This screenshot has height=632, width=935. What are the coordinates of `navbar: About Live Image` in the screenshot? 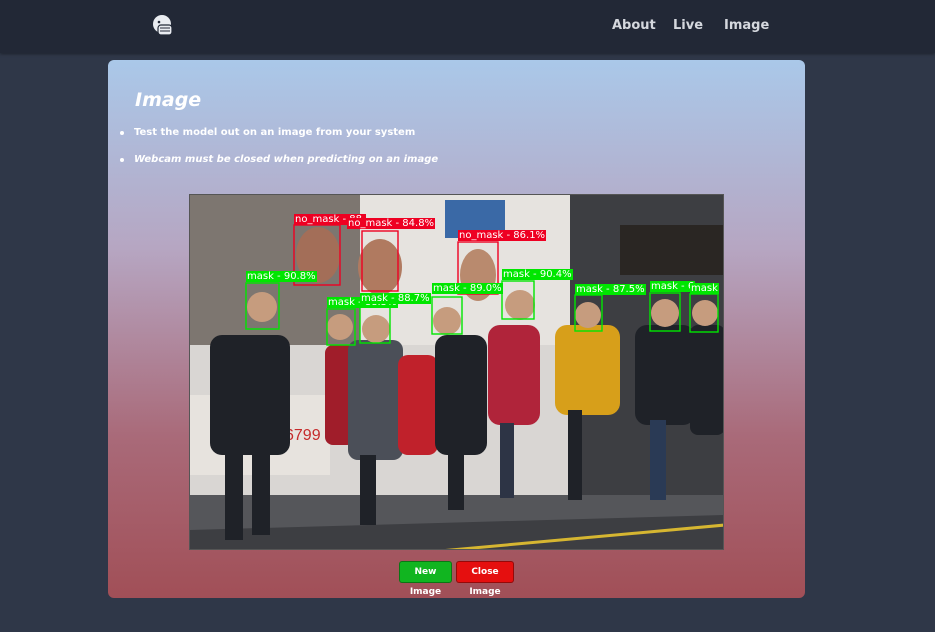 It's located at (467, 26).